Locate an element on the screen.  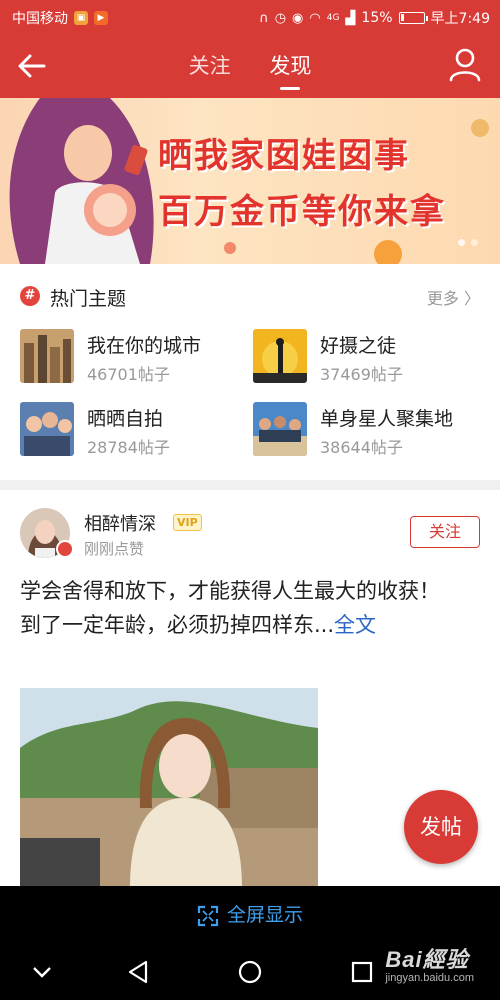
post-photo is located at coordinates (169, 787).